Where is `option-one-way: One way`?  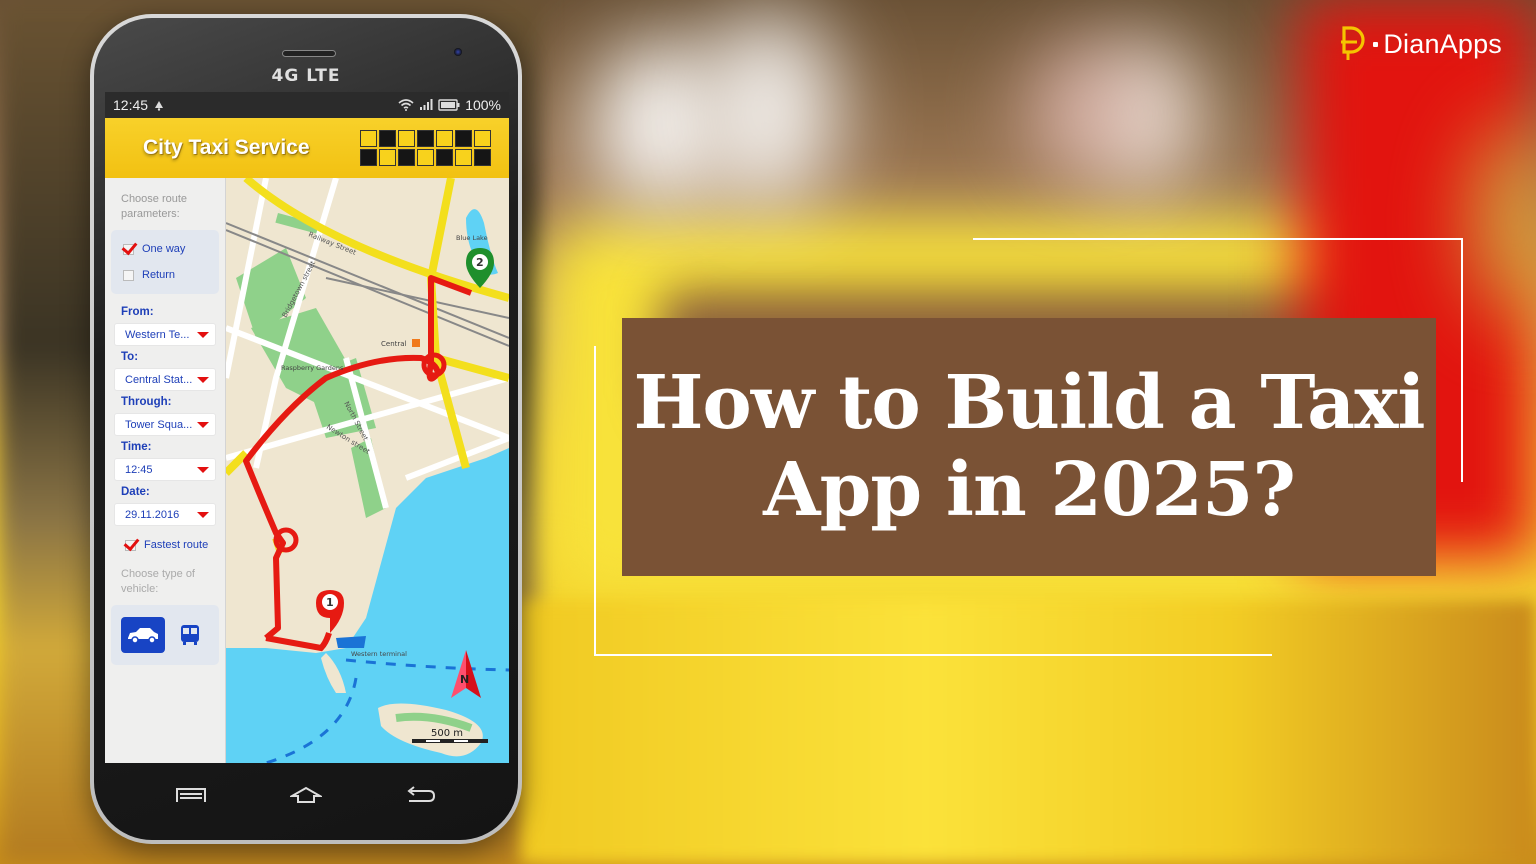 option-one-way: One way is located at coordinates (165, 249).